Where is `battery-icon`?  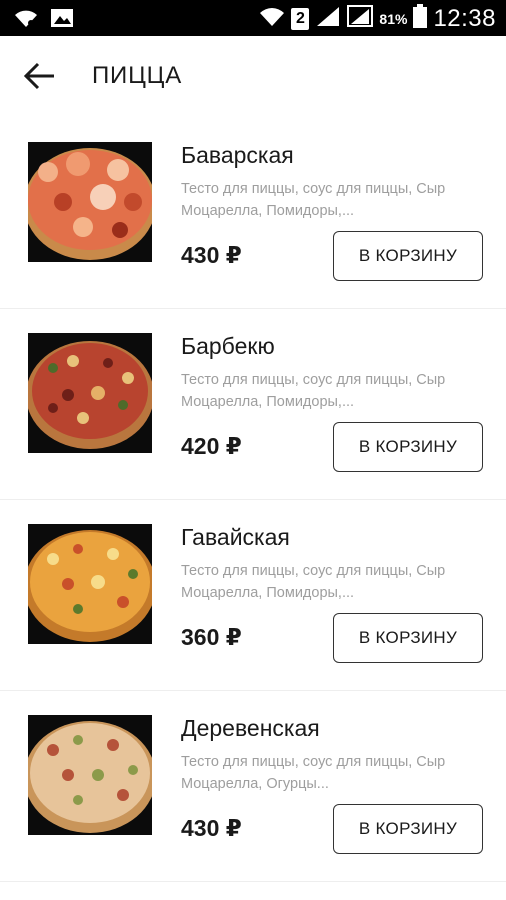 battery-icon is located at coordinates (420, 18).